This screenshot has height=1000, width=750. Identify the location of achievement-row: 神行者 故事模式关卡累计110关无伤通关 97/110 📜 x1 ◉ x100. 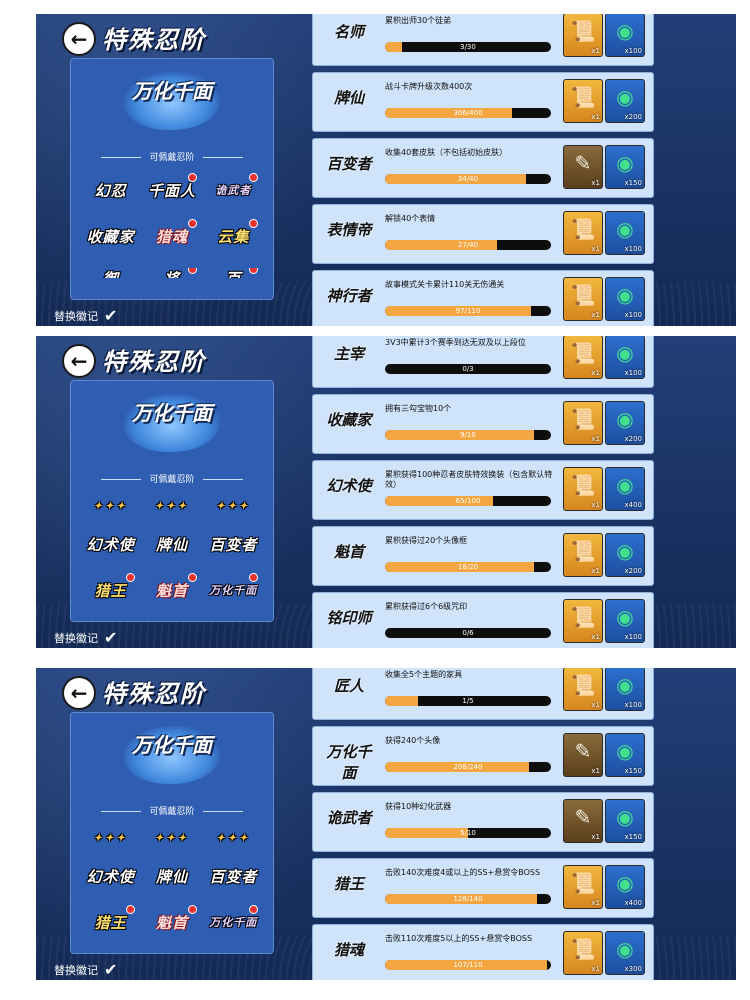
(483, 298).